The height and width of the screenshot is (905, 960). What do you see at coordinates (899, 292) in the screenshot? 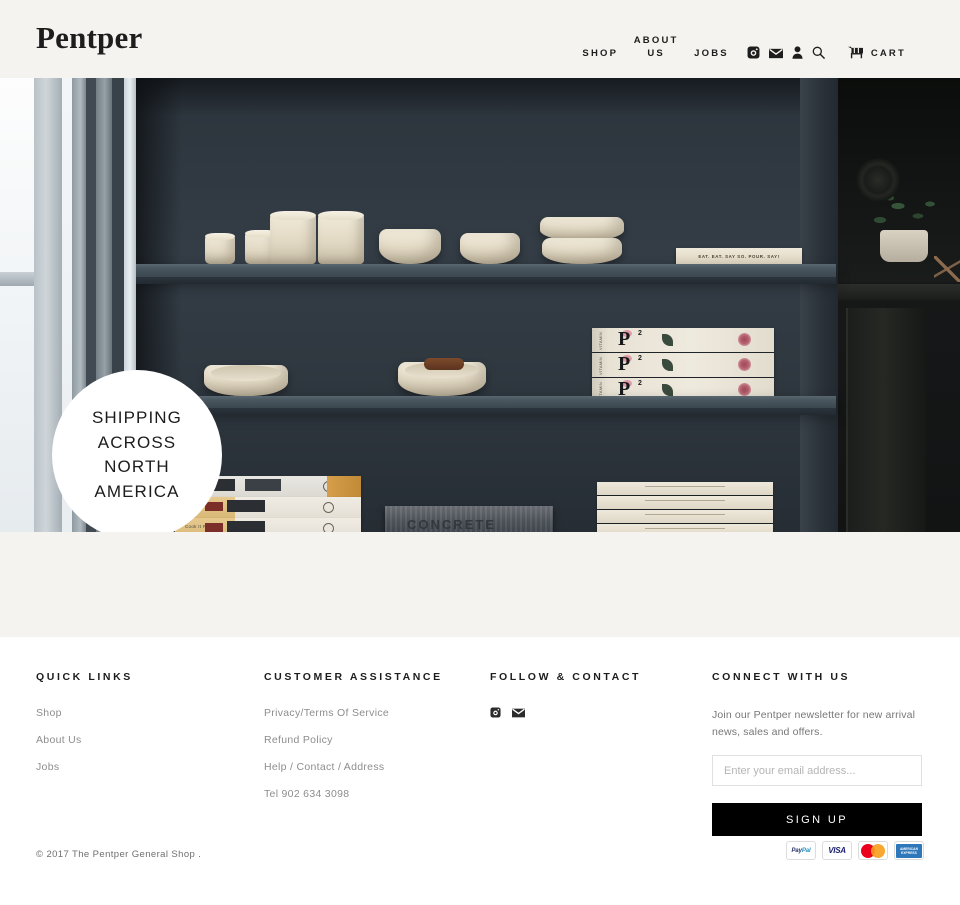
I see `fireplace-mantel` at bounding box center [899, 292].